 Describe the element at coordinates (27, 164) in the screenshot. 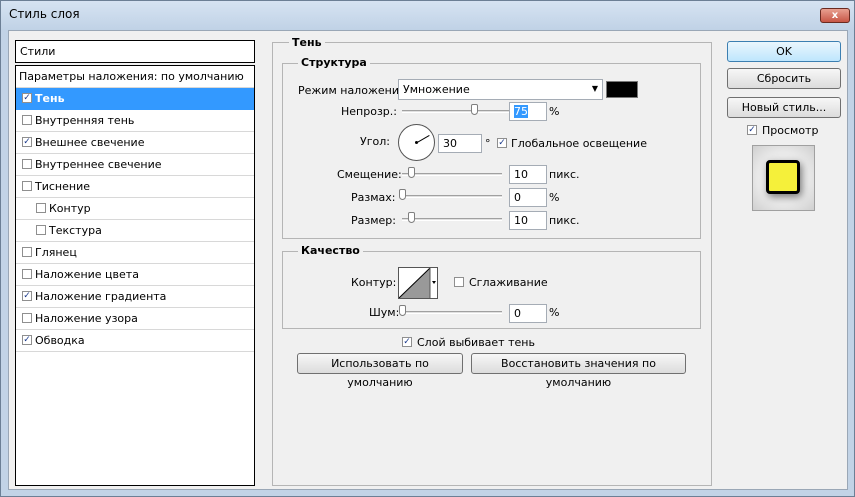

I see `style-checkbox-inner-glow` at that location.